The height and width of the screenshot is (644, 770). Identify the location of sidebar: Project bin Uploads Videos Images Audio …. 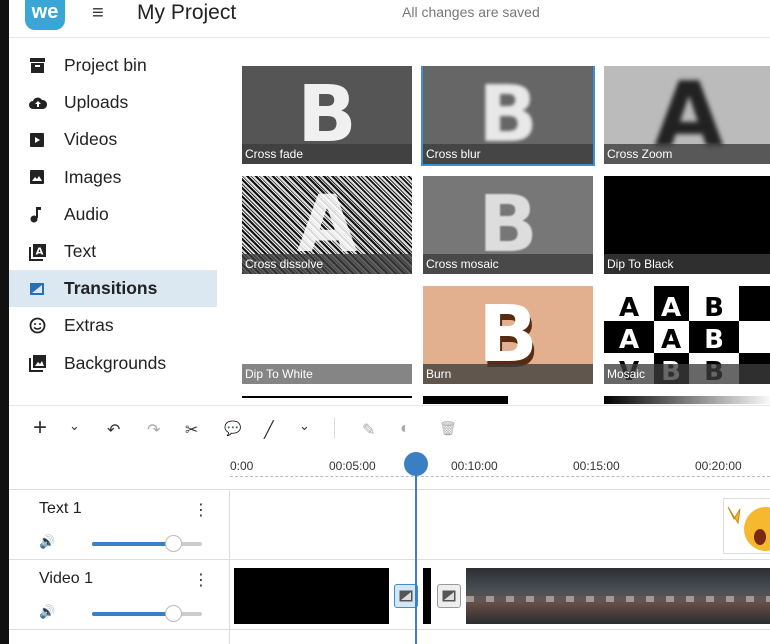
(113, 214).